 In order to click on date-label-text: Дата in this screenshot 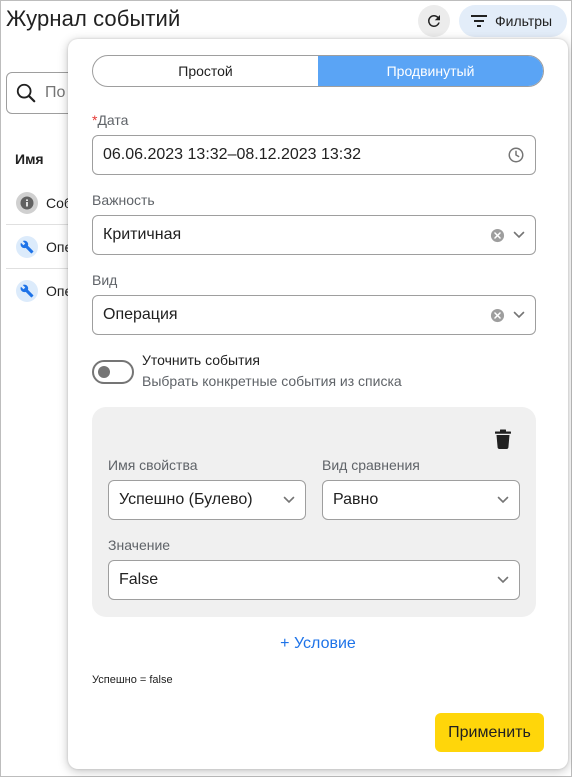, I will do `click(113, 120)`.